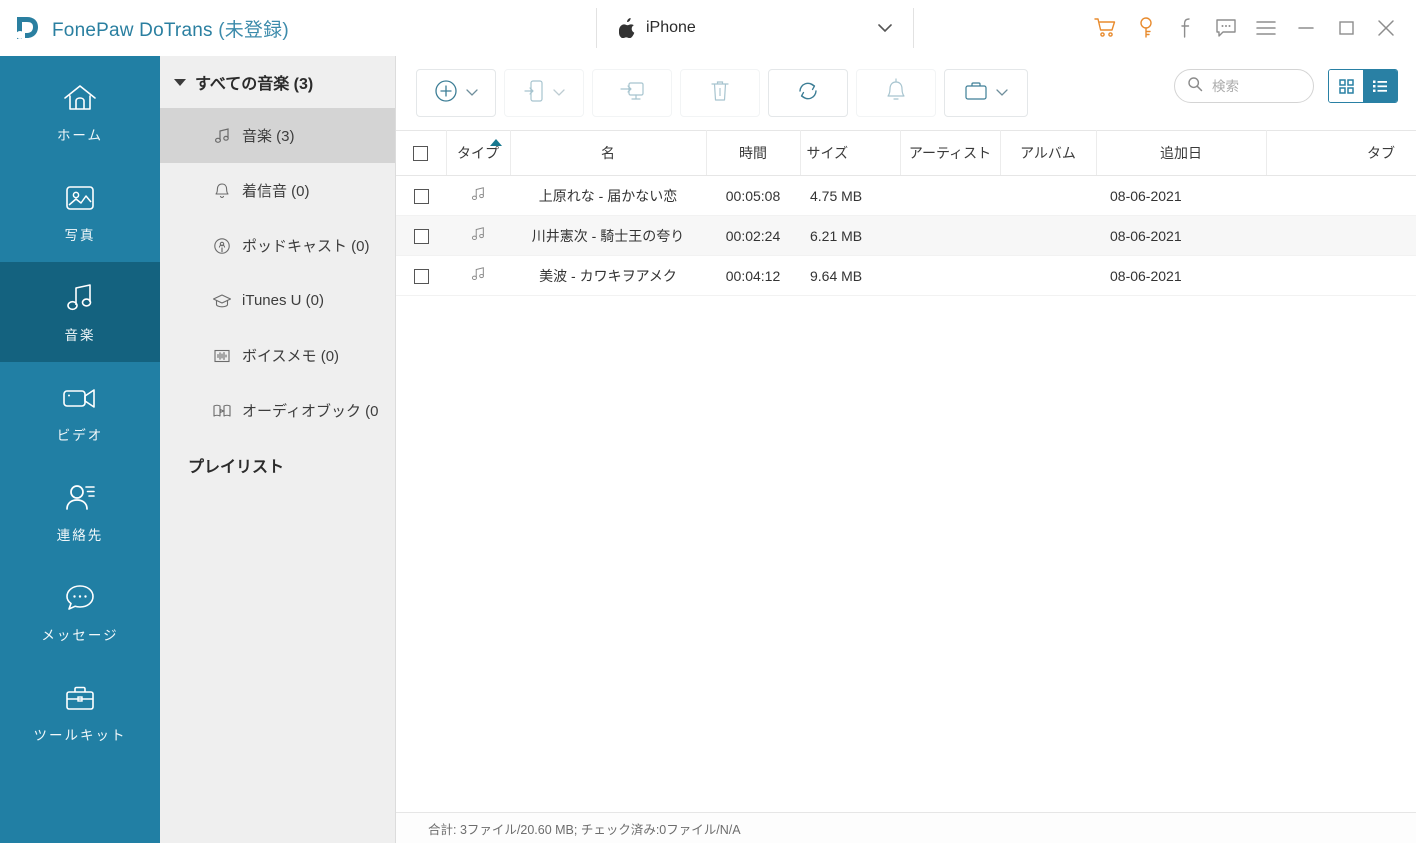 Image resolution: width=1416 pixels, height=843 pixels. I want to click on music-icon, so click(80, 298).